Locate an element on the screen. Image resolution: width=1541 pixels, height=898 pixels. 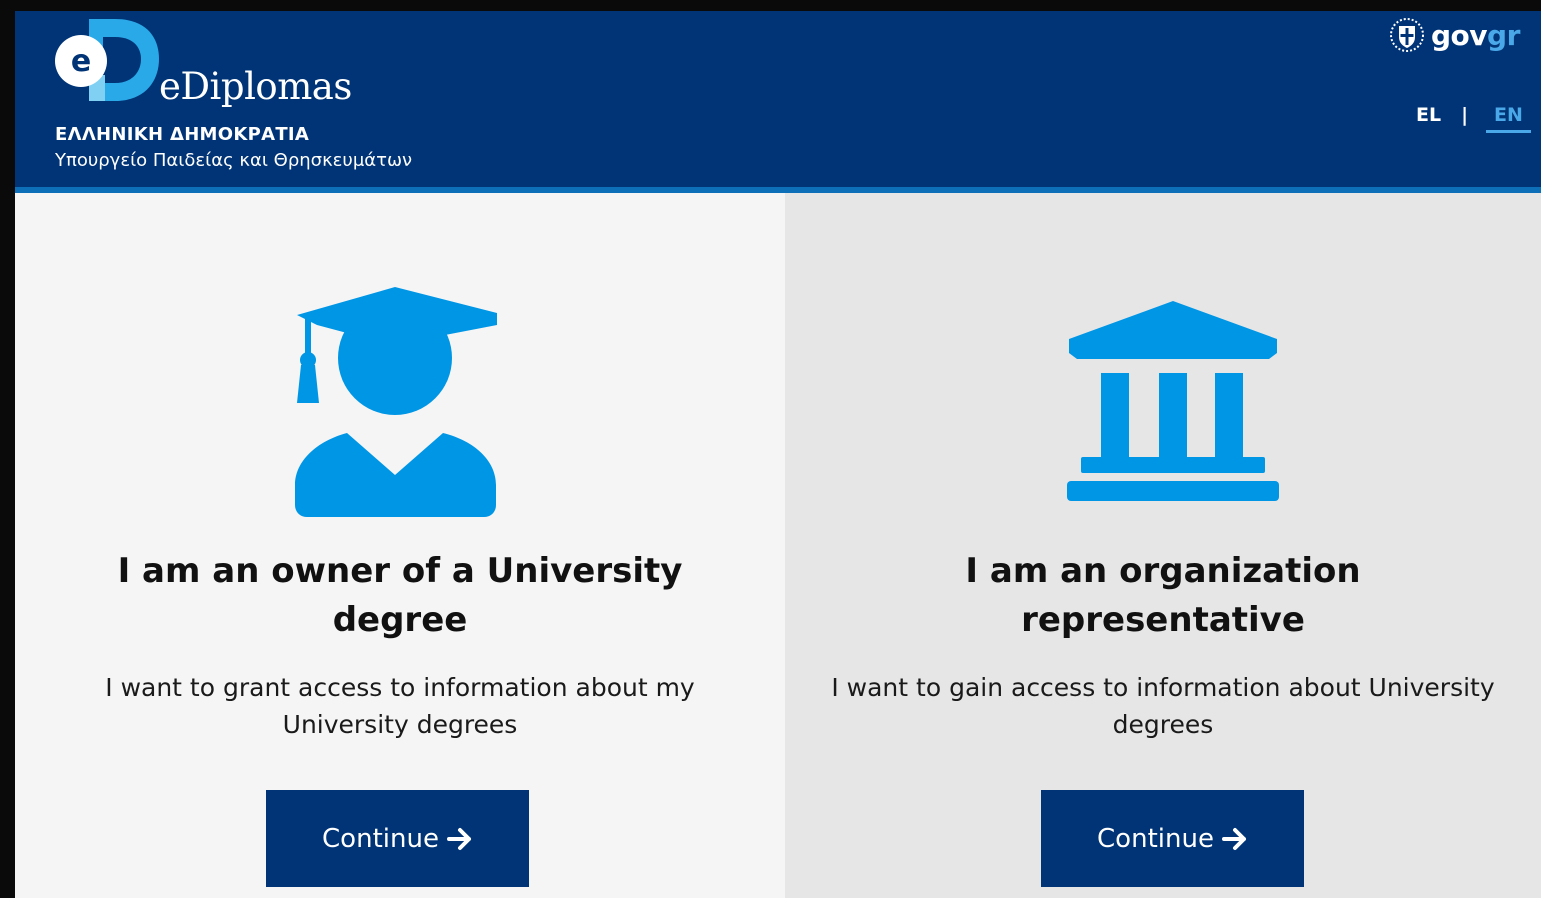
lang-el-link: EL is located at coordinates (1428, 115).